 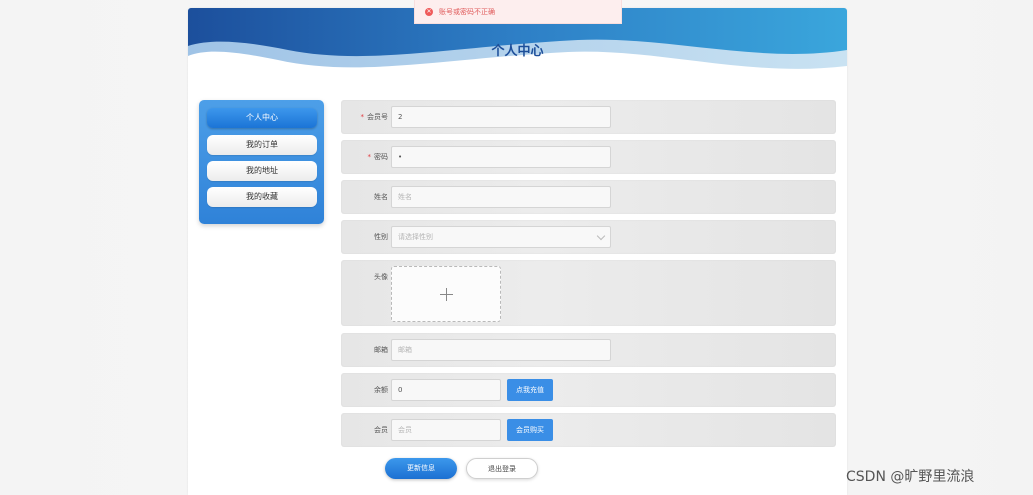 I want to click on logout-button: 退出登录, so click(x=502, y=468).